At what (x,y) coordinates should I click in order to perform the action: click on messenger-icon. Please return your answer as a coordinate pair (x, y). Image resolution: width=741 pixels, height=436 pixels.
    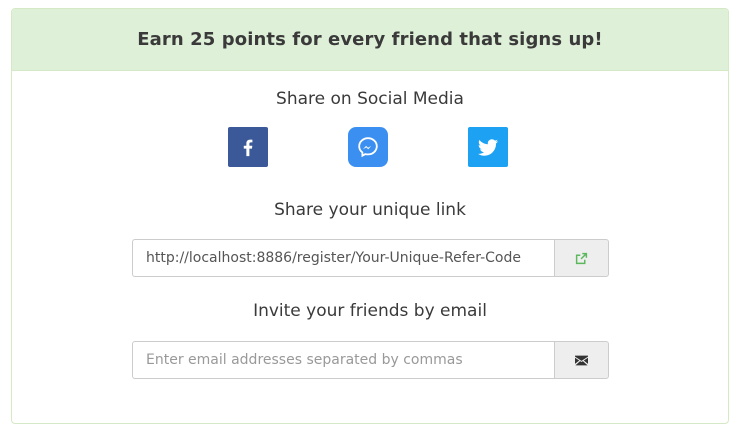
    Looking at the image, I should click on (368, 147).